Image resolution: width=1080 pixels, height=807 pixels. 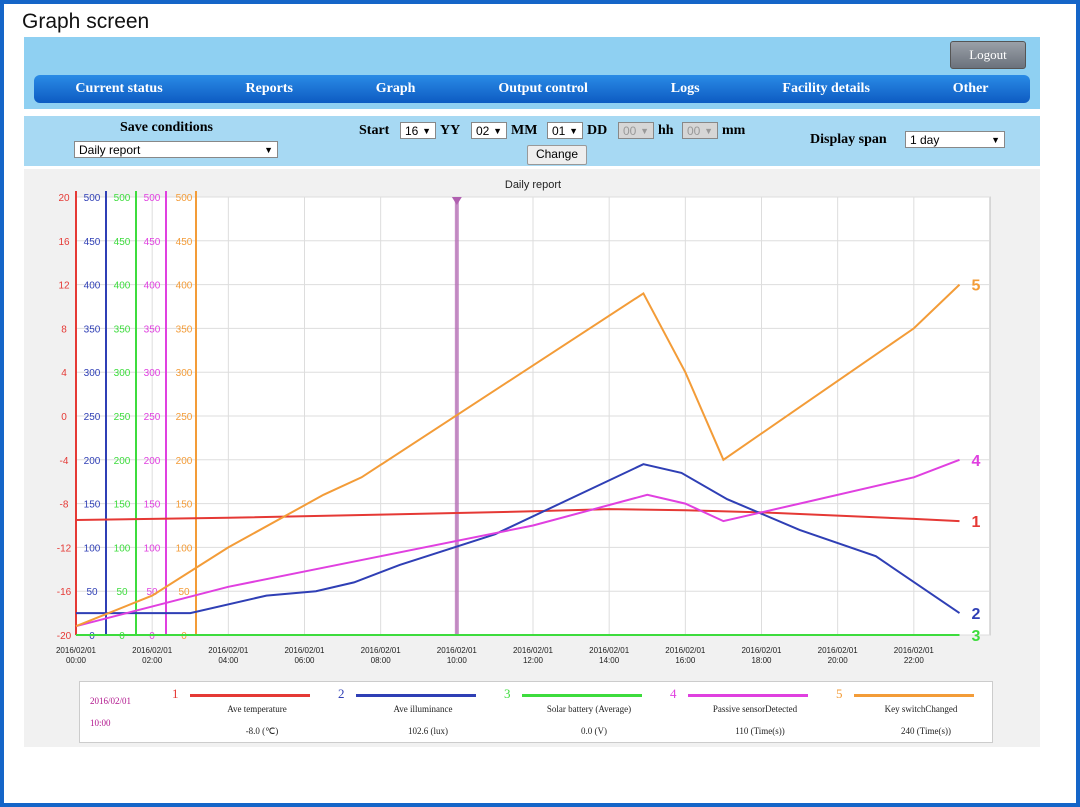 I want to click on legend-series-value: 110 (Time(s)), so click(x=760, y=731).